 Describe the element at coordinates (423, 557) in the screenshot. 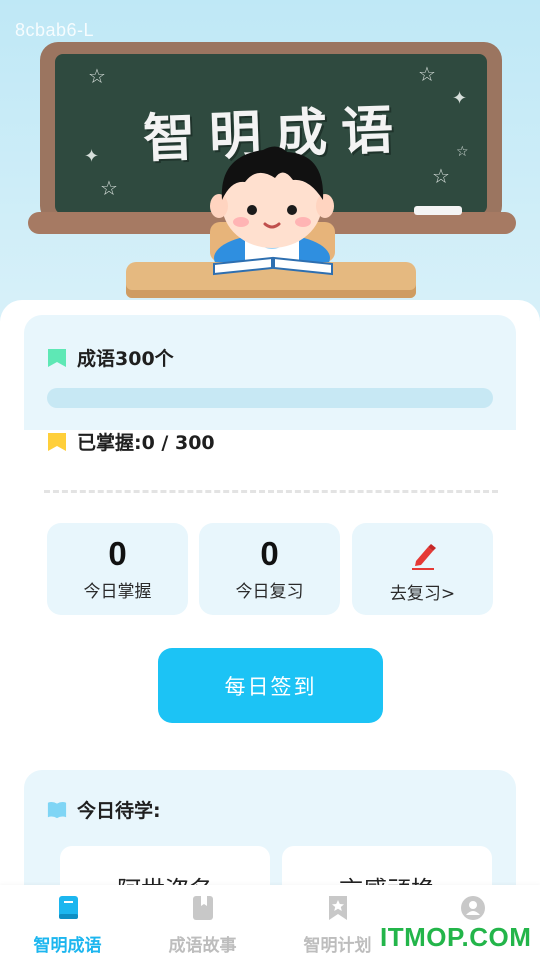

I see `pencil-icon` at that location.